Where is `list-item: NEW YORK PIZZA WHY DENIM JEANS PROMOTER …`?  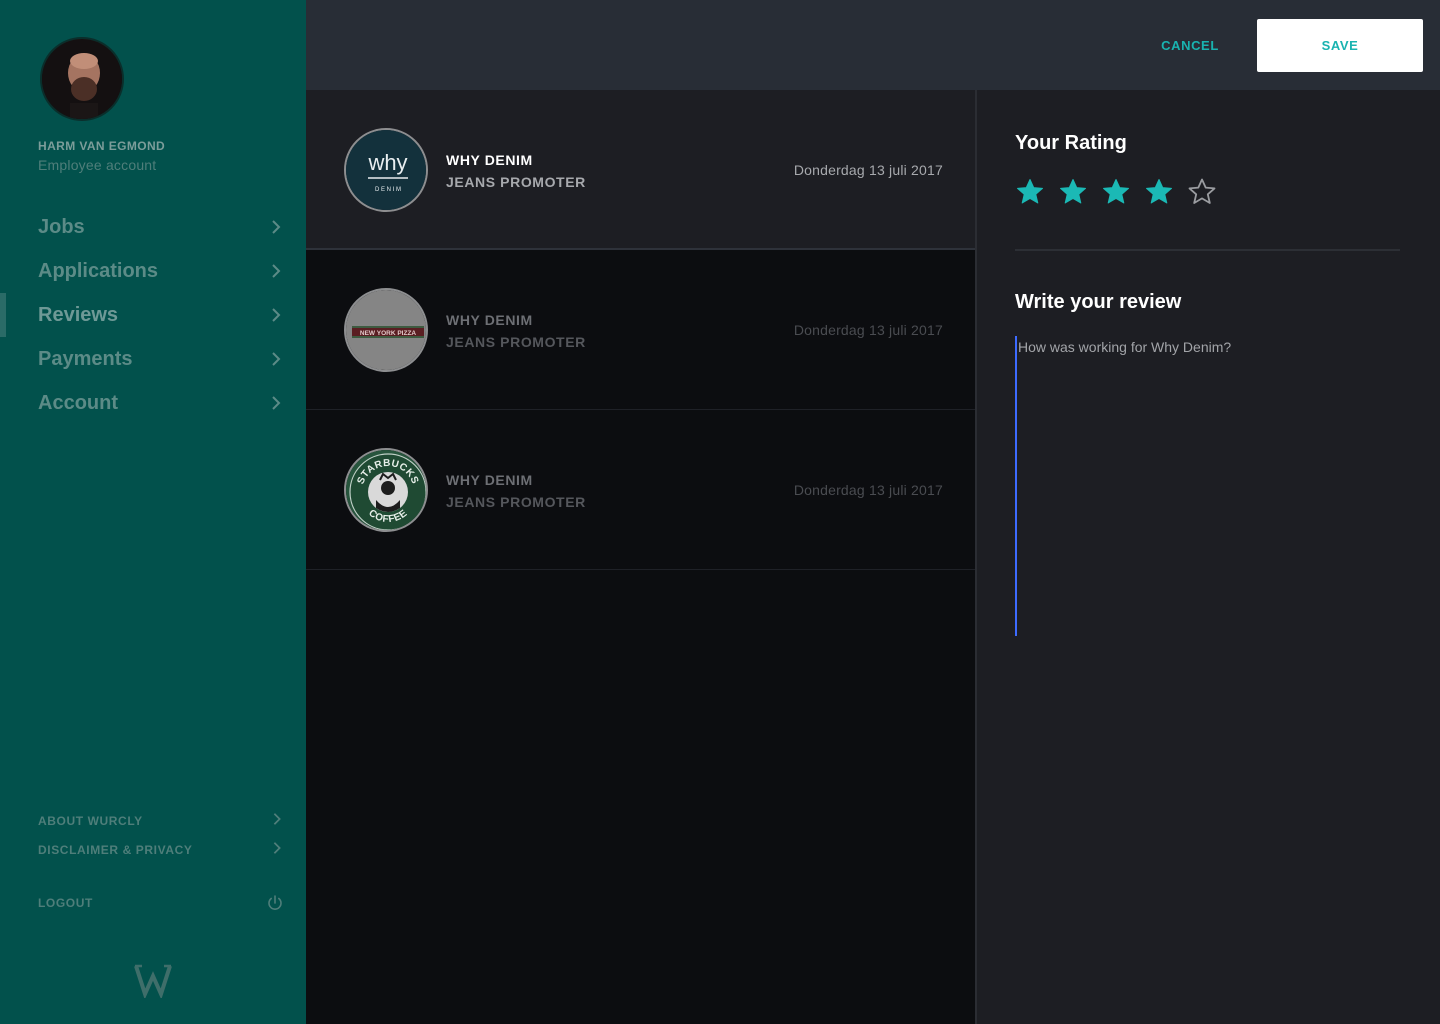 list-item: NEW YORK PIZZA WHY DENIM JEANS PROMOTER … is located at coordinates (640, 330).